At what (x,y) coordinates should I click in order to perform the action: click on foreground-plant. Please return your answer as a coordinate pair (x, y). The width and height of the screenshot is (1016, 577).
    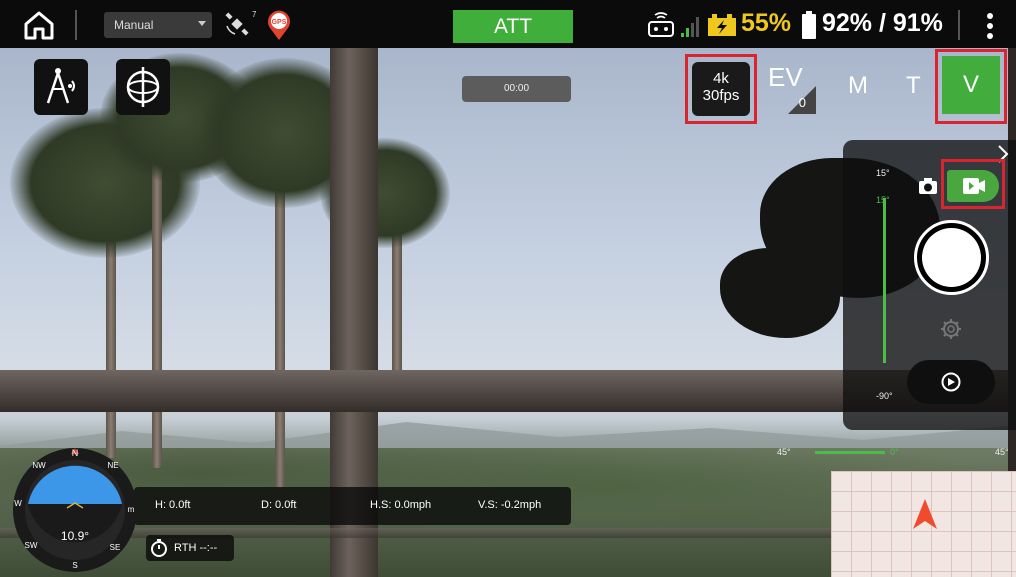
    Looking at the image, I should click on (780, 293).